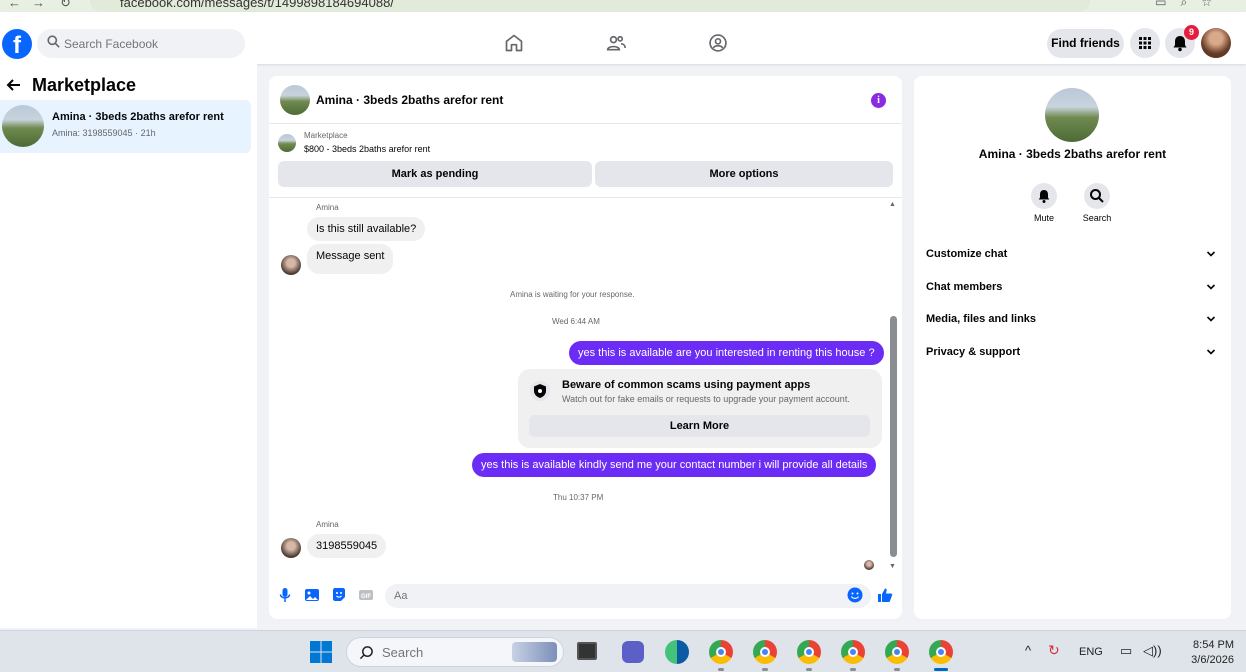  I want to click on groups-icon, so click(718, 43).